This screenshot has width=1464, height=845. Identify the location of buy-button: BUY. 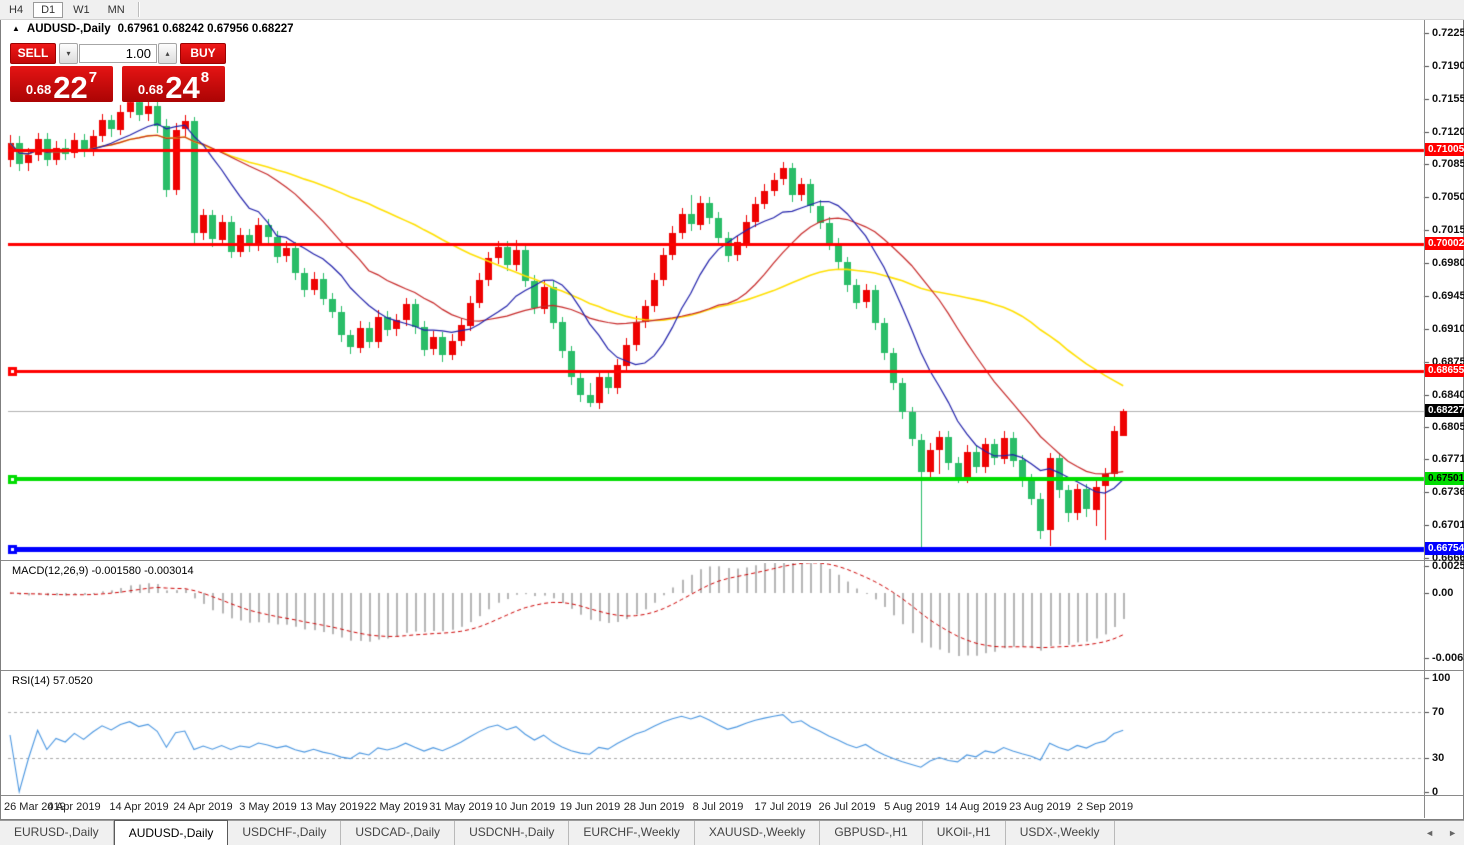
(203, 53).